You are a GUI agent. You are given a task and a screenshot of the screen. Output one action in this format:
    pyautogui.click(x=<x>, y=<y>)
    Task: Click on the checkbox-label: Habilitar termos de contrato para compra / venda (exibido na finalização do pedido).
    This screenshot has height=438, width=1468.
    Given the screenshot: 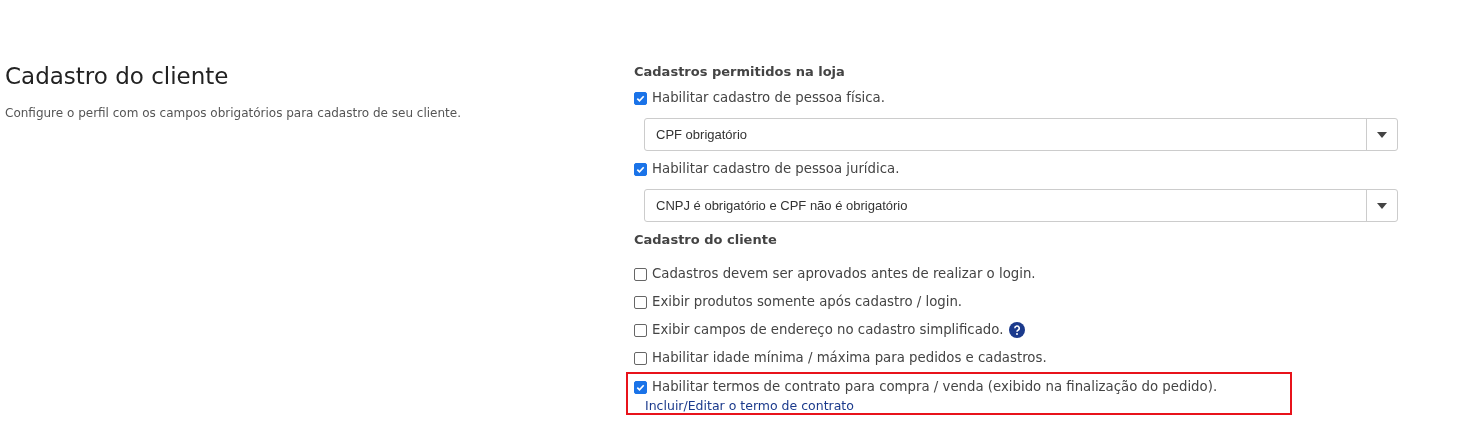 What is the action you would take?
    pyautogui.click(x=935, y=387)
    